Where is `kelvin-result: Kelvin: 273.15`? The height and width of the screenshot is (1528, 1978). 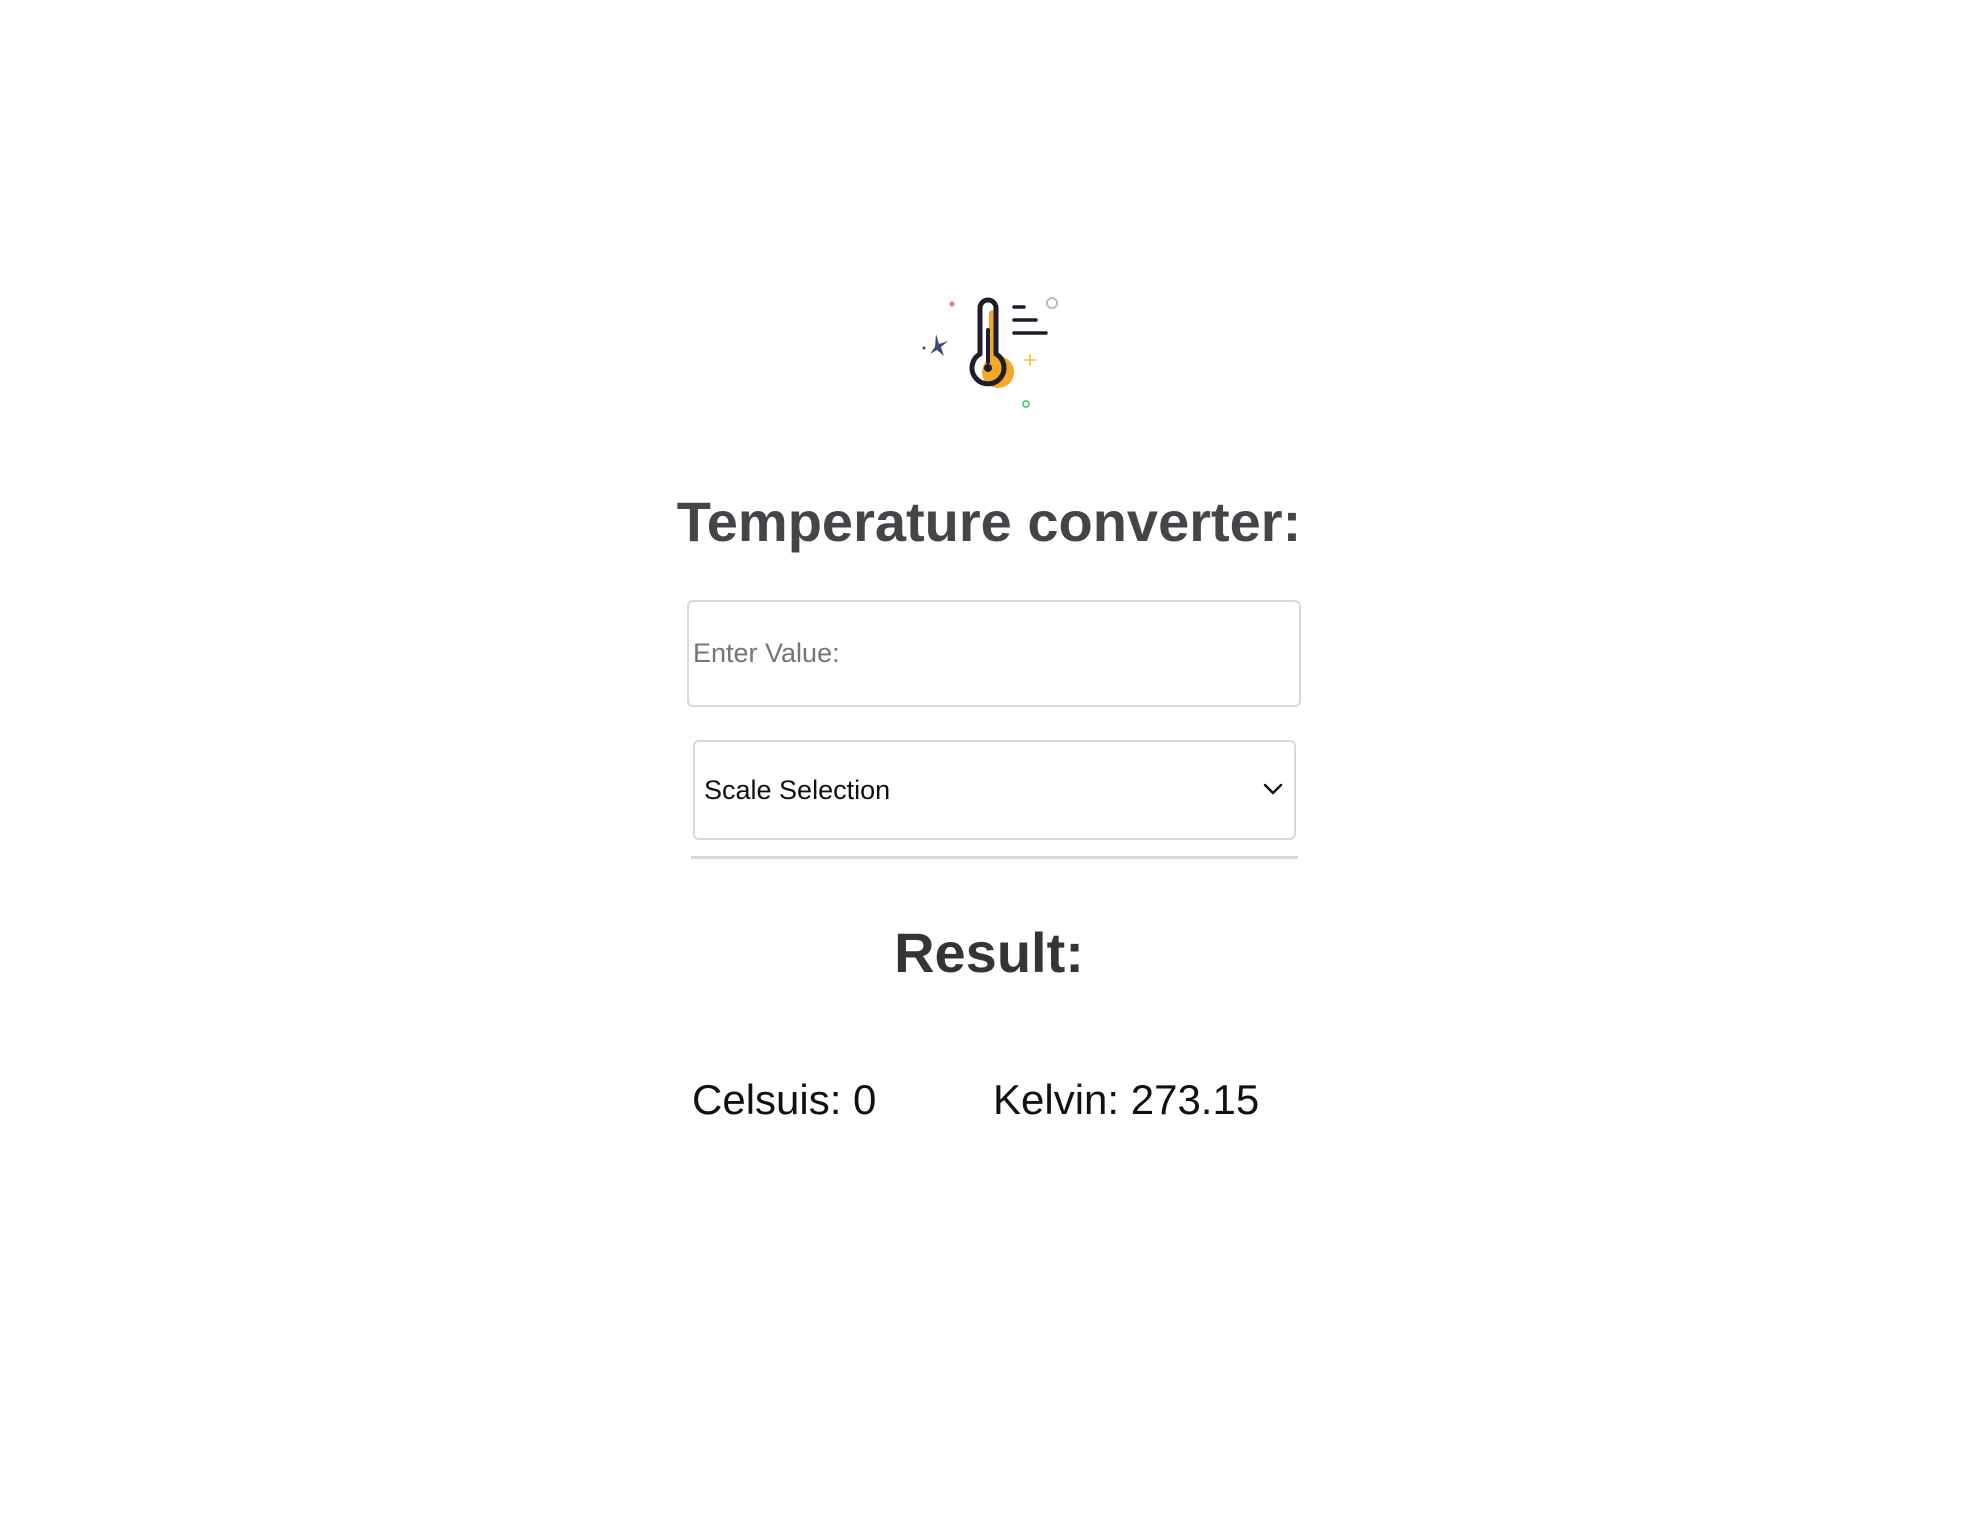
kelvin-result: Kelvin: 273.15 is located at coordinates (1126, 1099).